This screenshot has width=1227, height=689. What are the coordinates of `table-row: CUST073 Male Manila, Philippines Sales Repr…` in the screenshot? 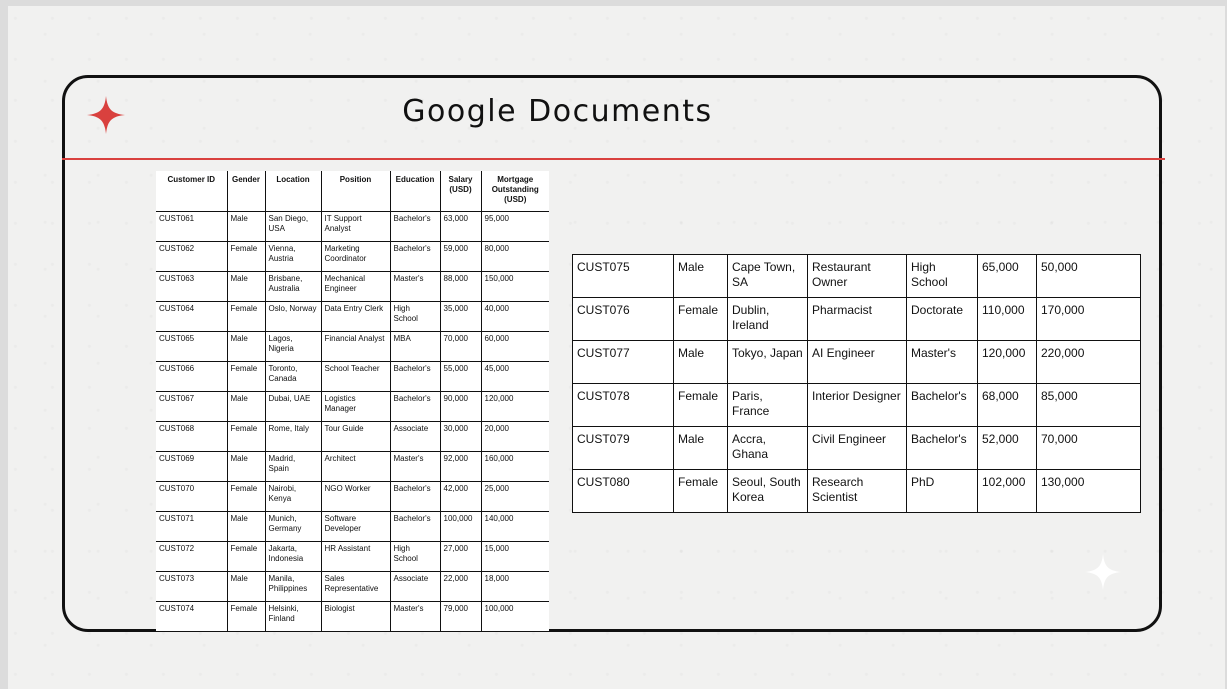 It's located at (352, 586).